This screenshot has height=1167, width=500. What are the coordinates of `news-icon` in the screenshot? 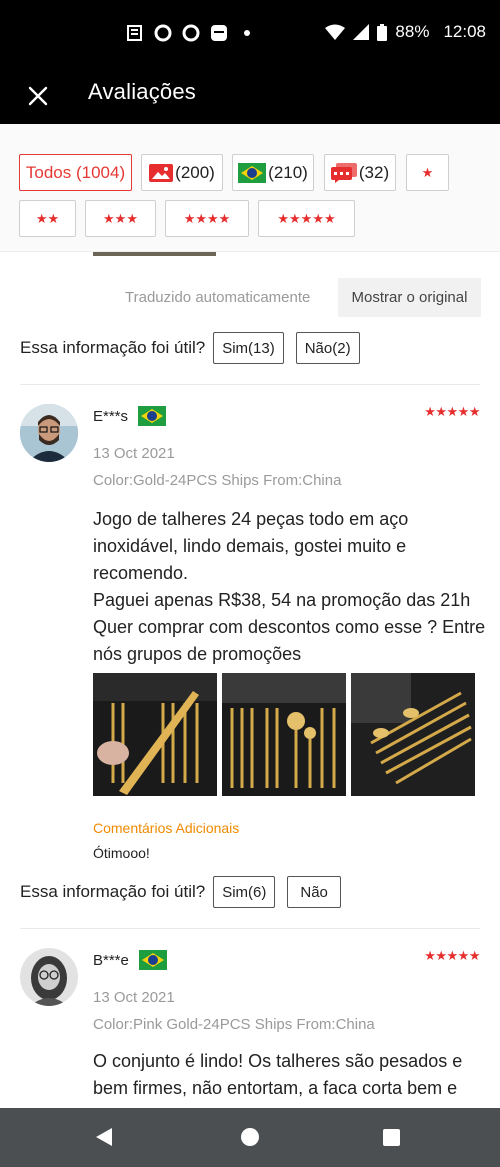 It's located at (134, 33).